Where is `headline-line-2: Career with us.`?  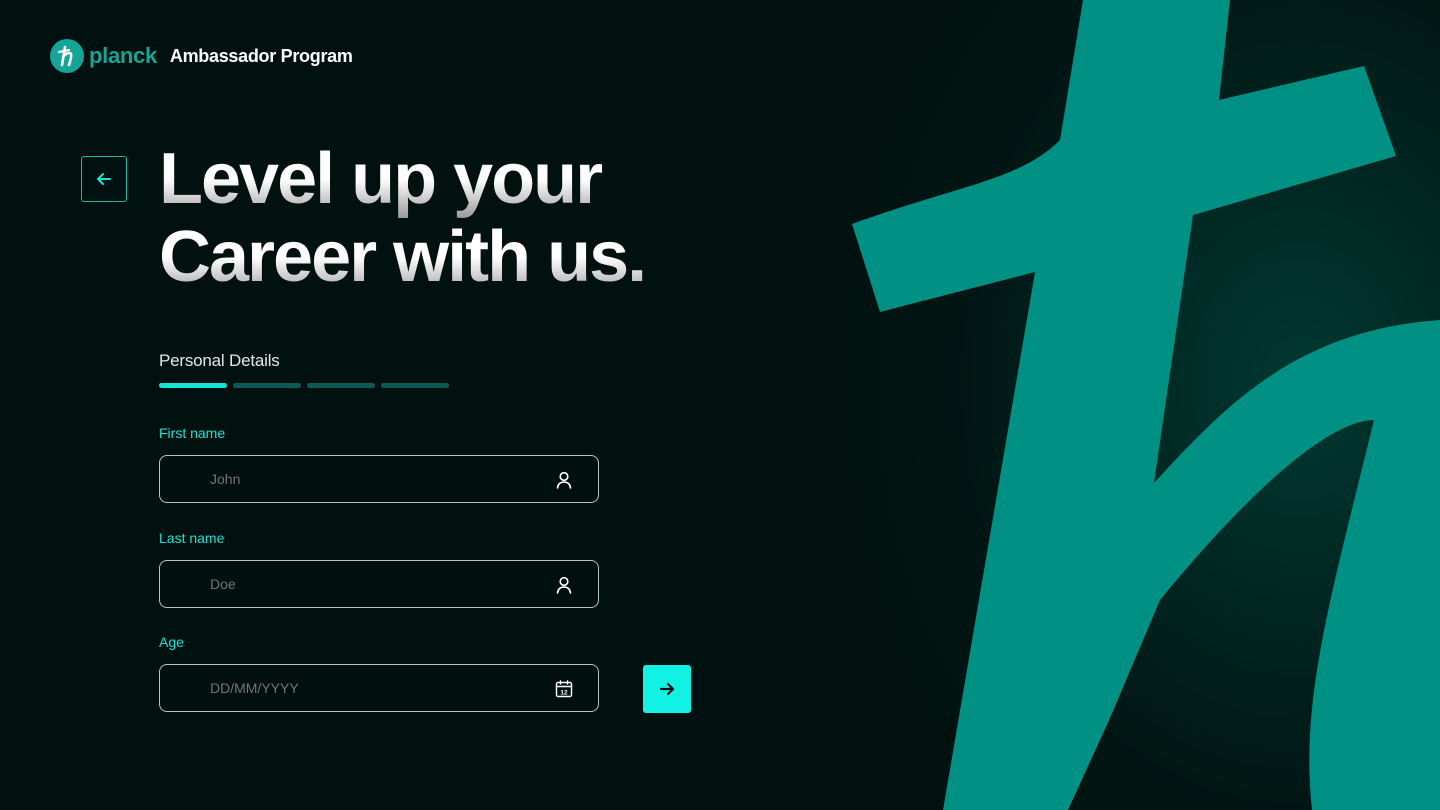
headline-line-2: Career with us. is located at coordinates (469, 257).